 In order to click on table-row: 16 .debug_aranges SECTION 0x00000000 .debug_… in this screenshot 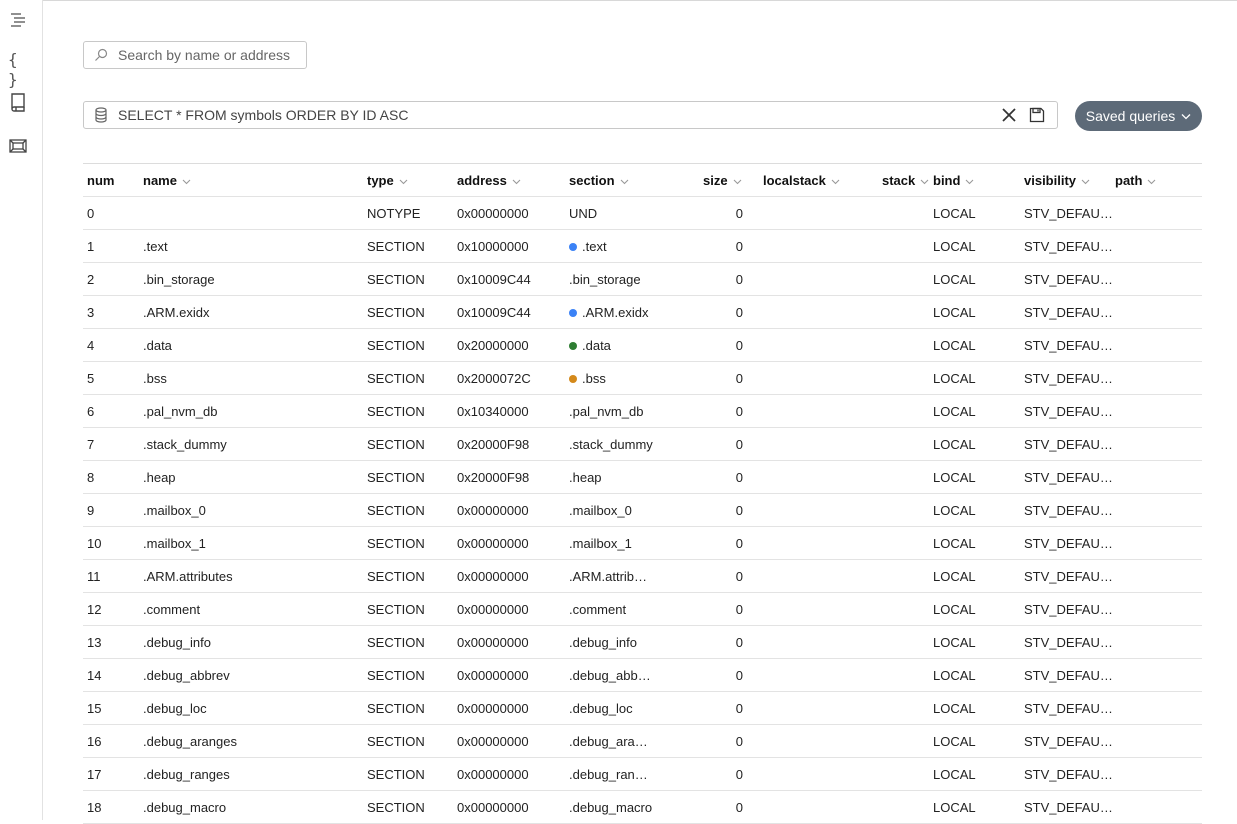, I will do `click(642, 741)`.